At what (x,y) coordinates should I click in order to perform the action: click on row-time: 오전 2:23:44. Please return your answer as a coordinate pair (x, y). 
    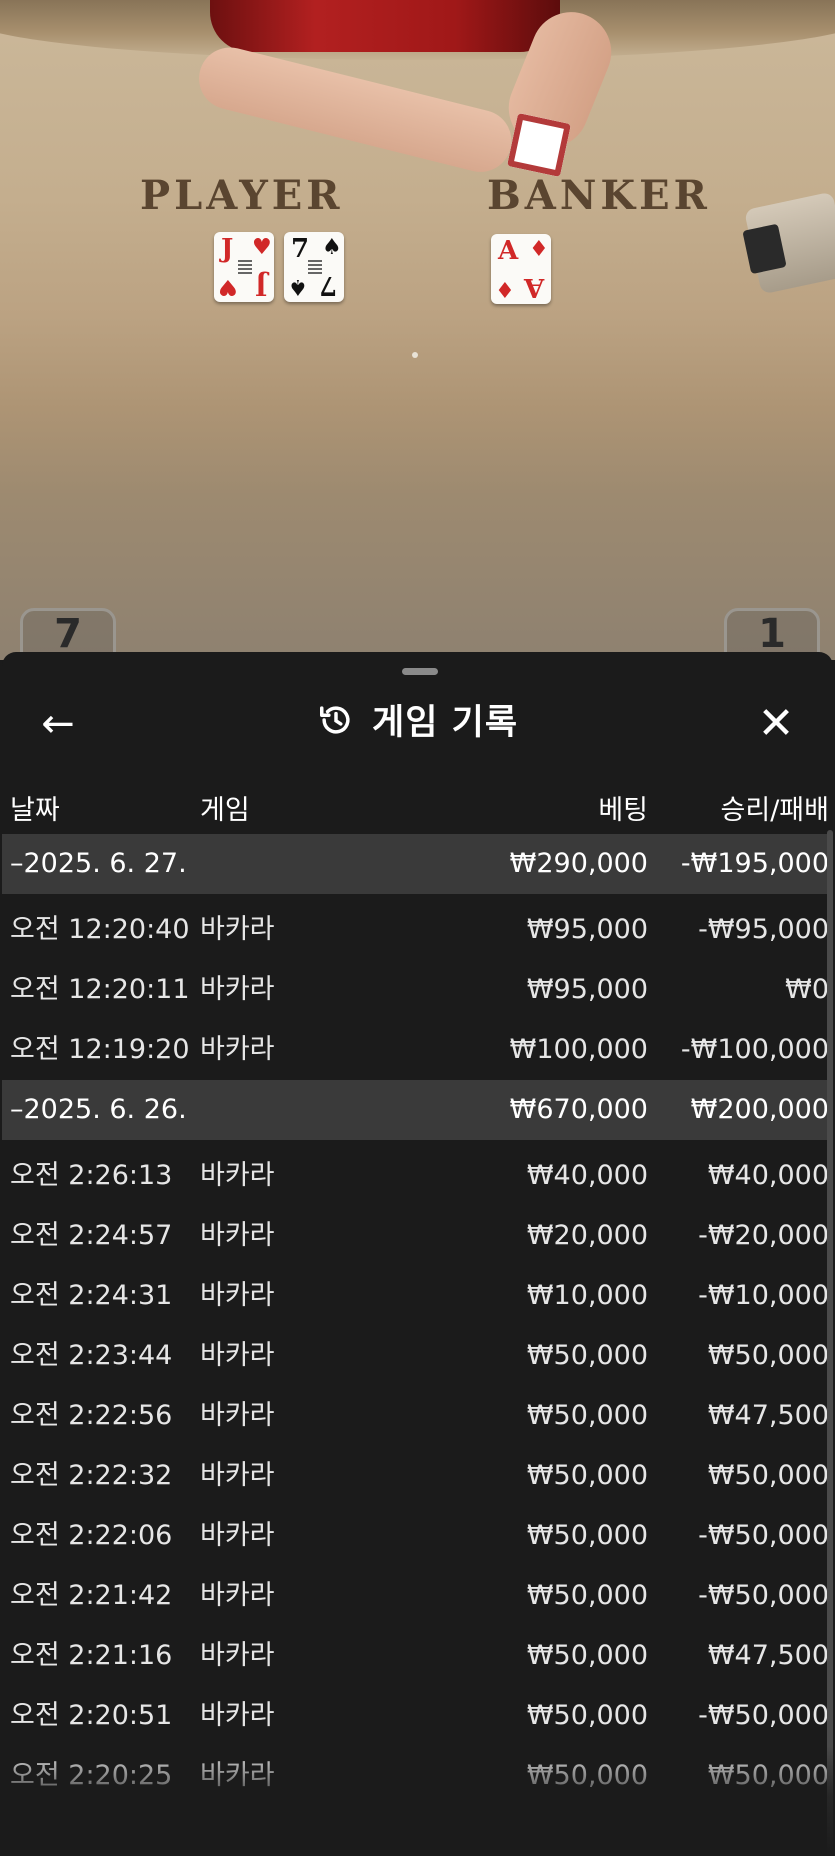
    Looking at the image, I should click on (91, 1355).